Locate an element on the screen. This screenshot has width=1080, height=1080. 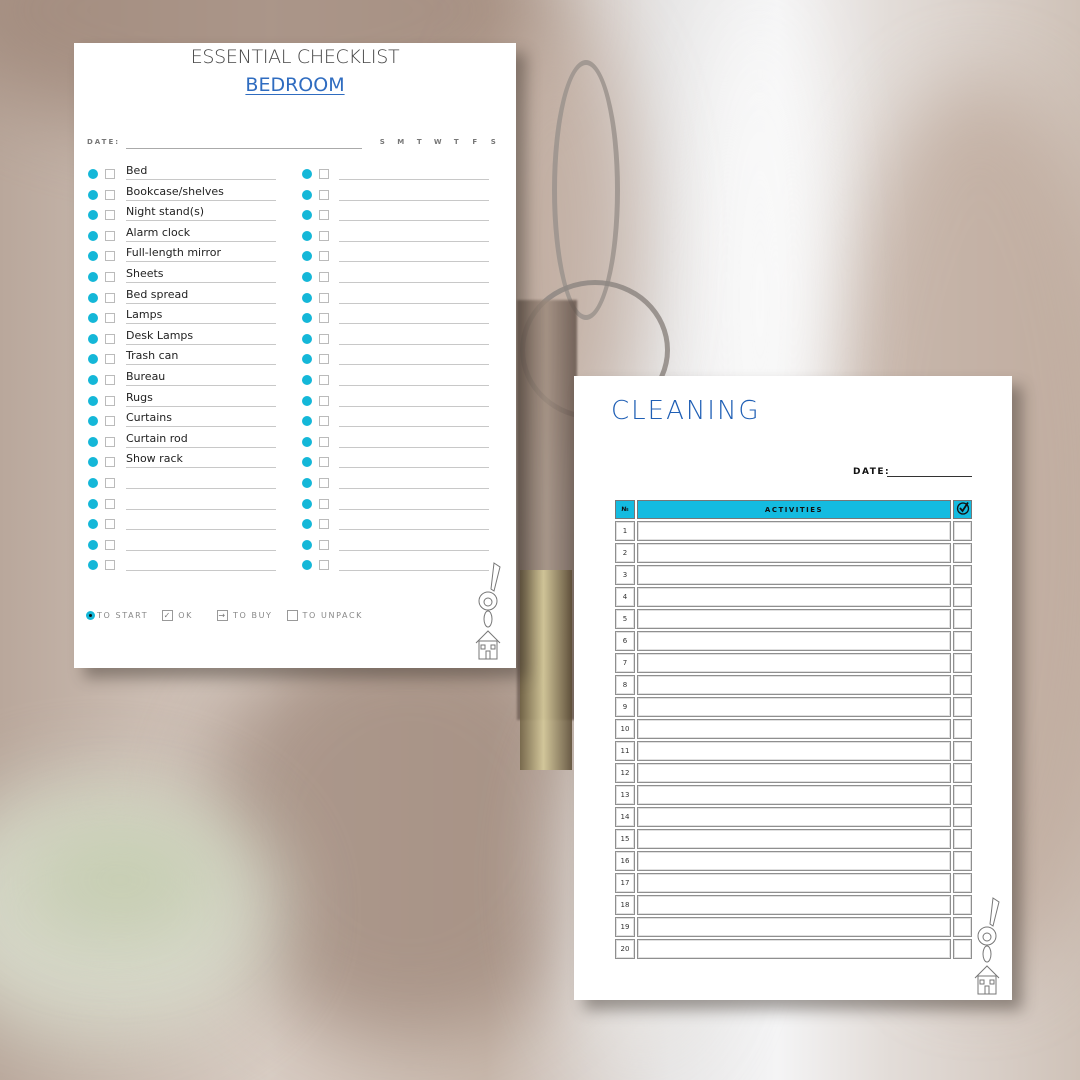
item-label: Full-length mirror is located at coordinates (173, 252).